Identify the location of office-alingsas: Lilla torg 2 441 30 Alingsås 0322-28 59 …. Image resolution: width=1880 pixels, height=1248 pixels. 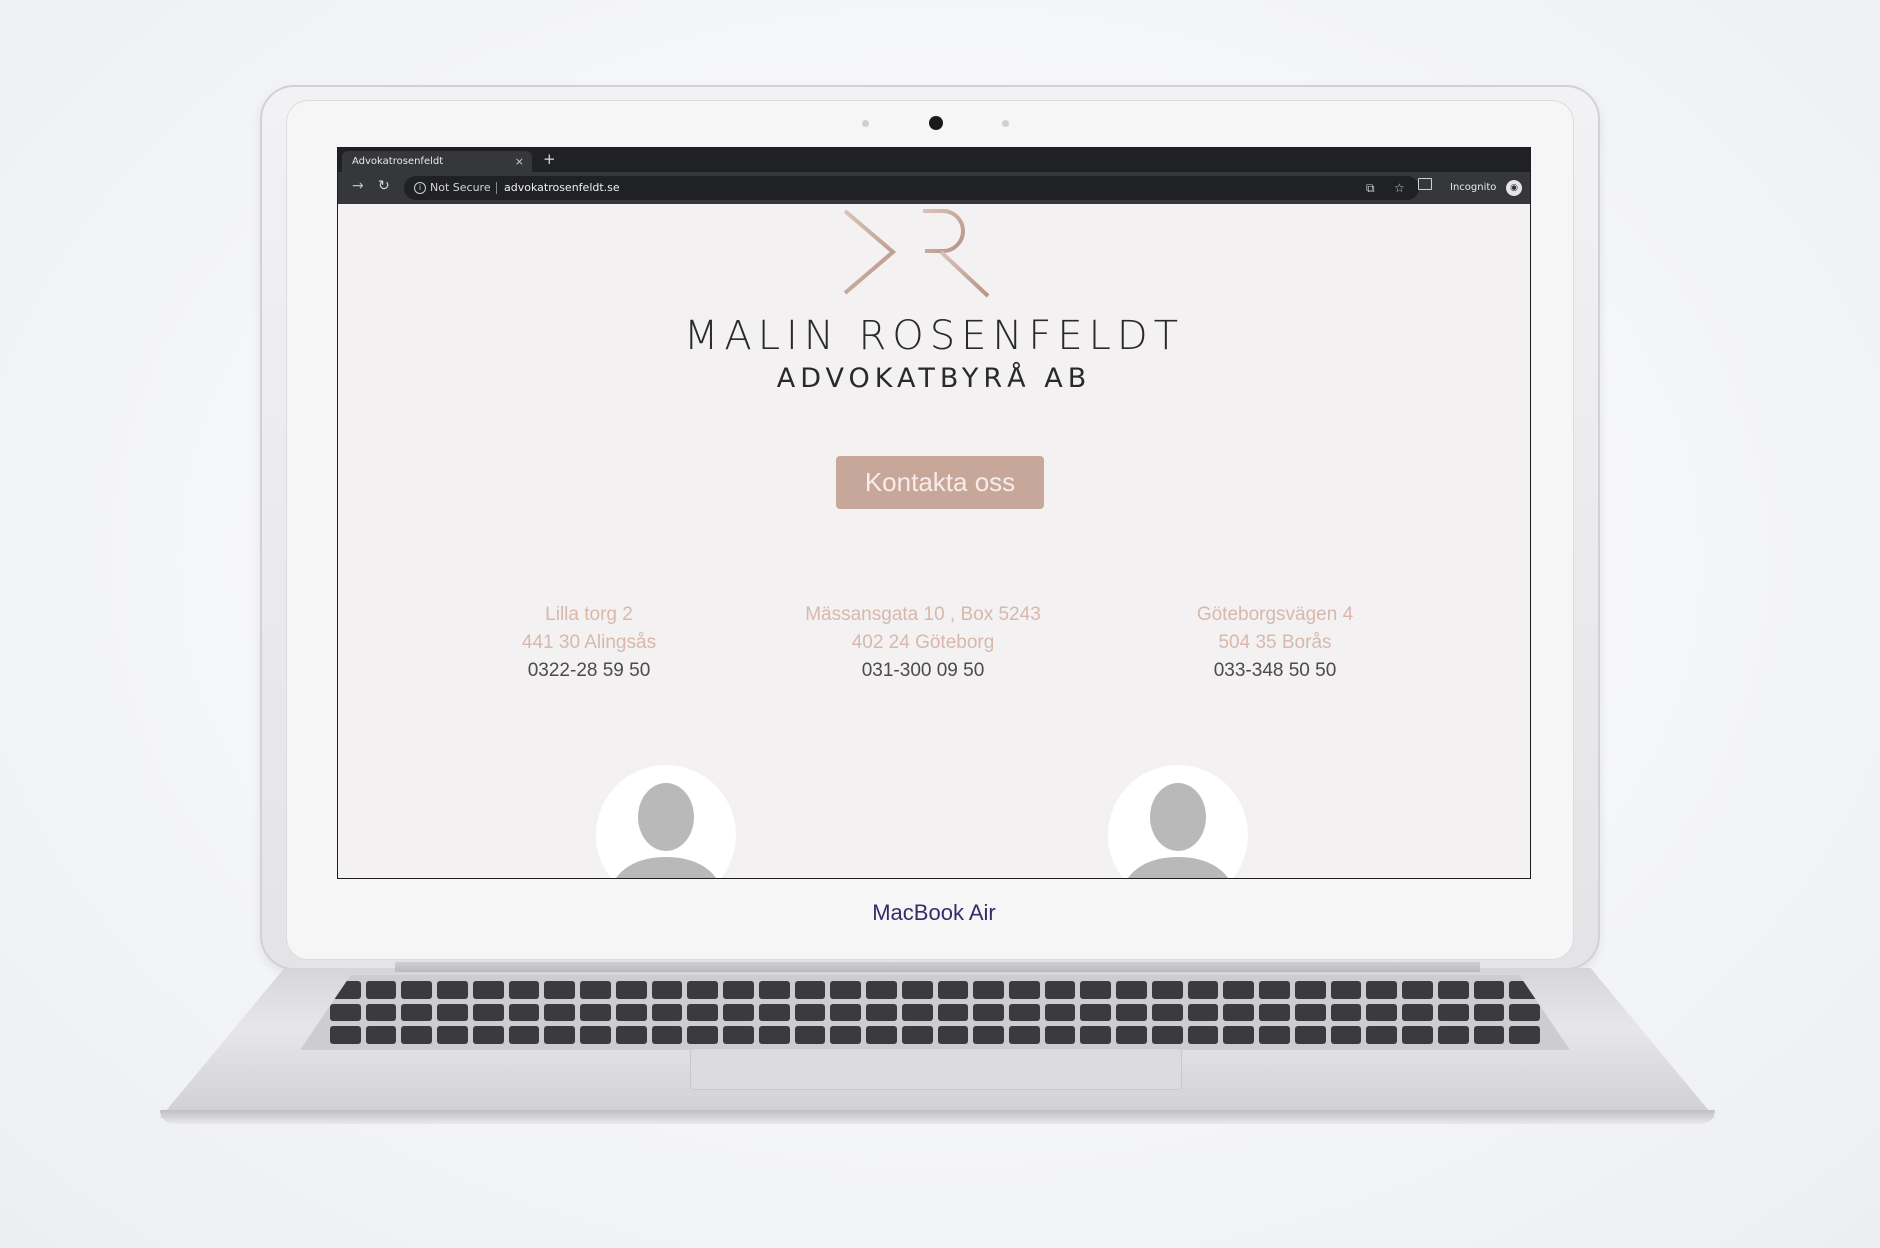
(589, 643).